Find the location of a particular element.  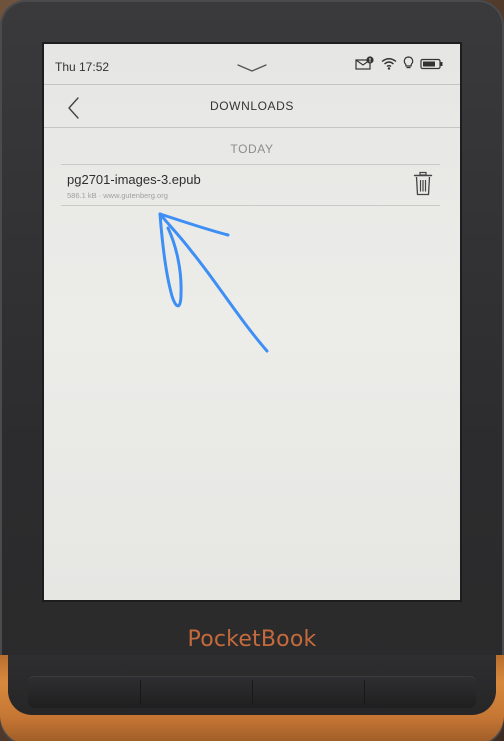

download-file-meta: 586.1 kB · www.gutenberg.org is located at coordinates (117, 195).